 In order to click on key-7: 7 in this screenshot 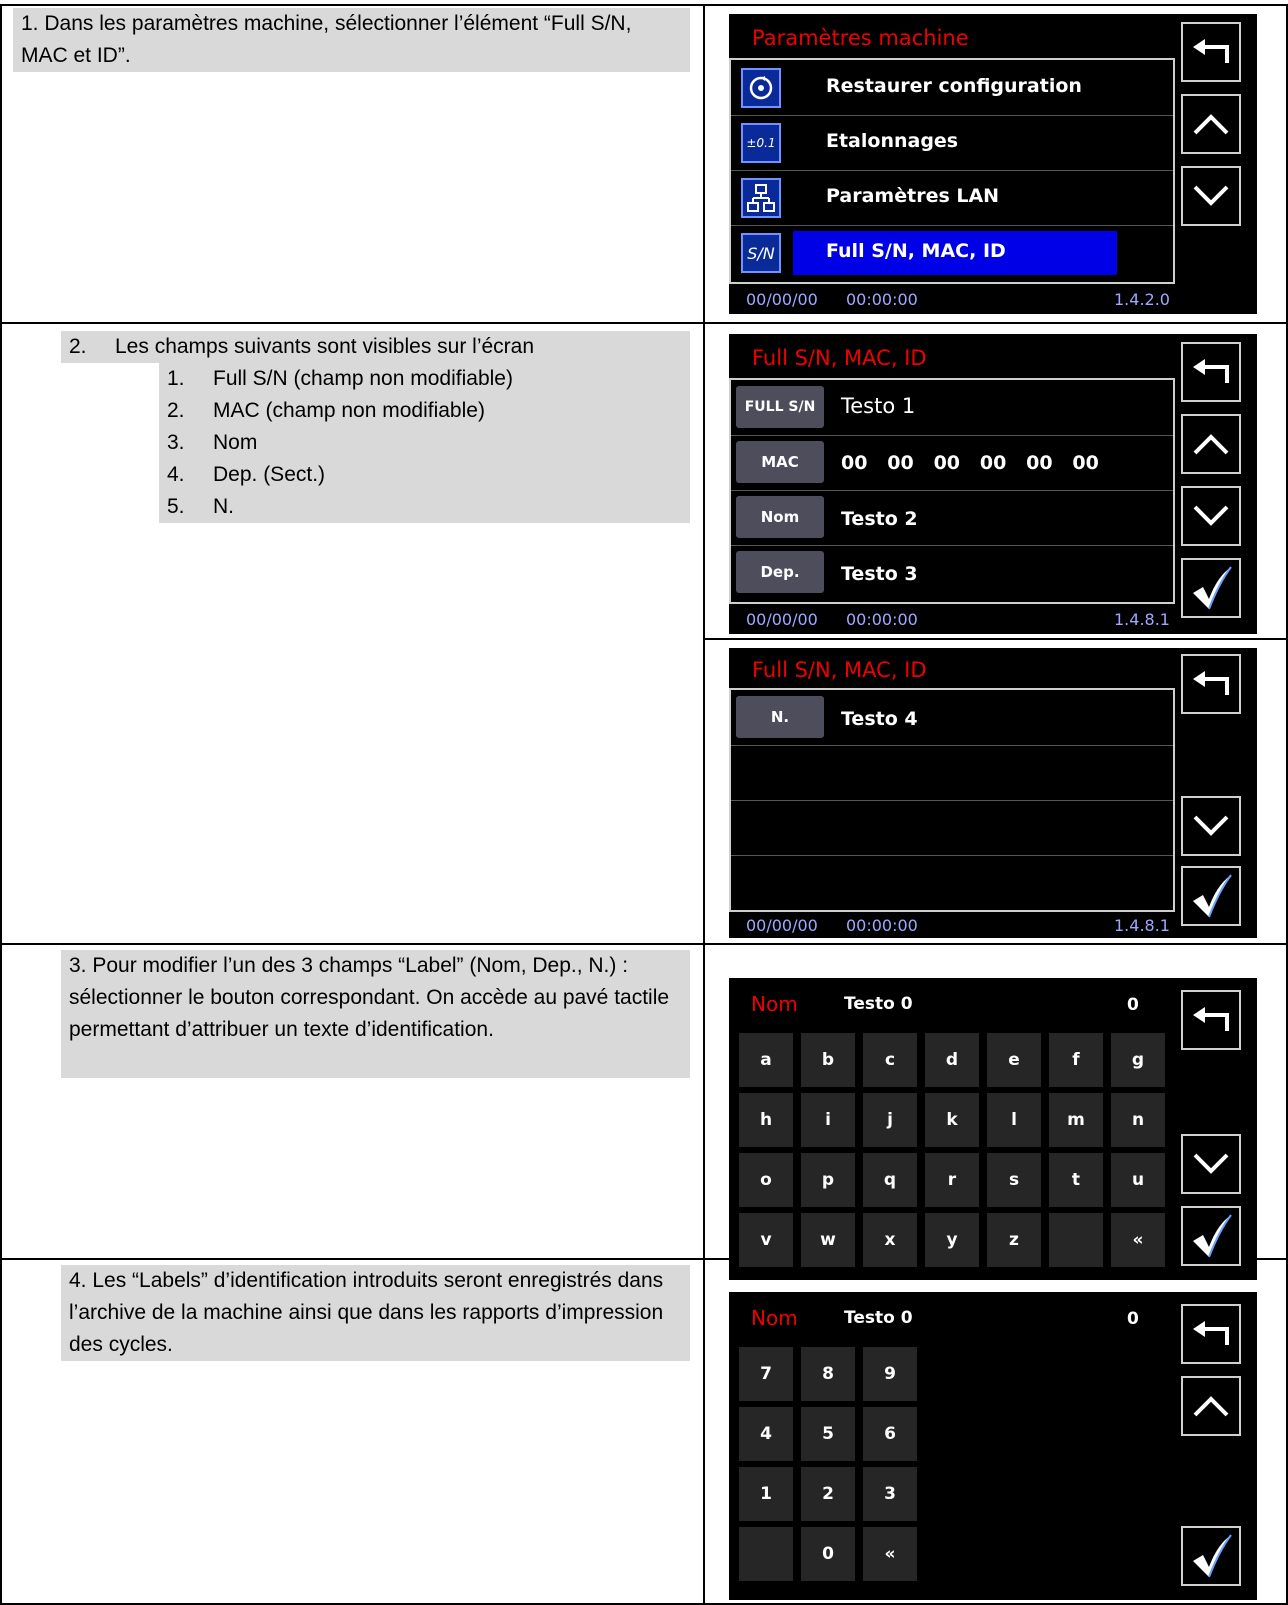, I will do `click(766, 1374)`.